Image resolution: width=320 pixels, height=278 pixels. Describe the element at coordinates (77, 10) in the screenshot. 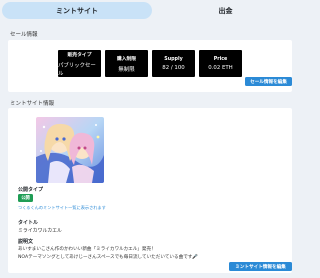

I see `tab-mint-site: ミントサイト` at that location.